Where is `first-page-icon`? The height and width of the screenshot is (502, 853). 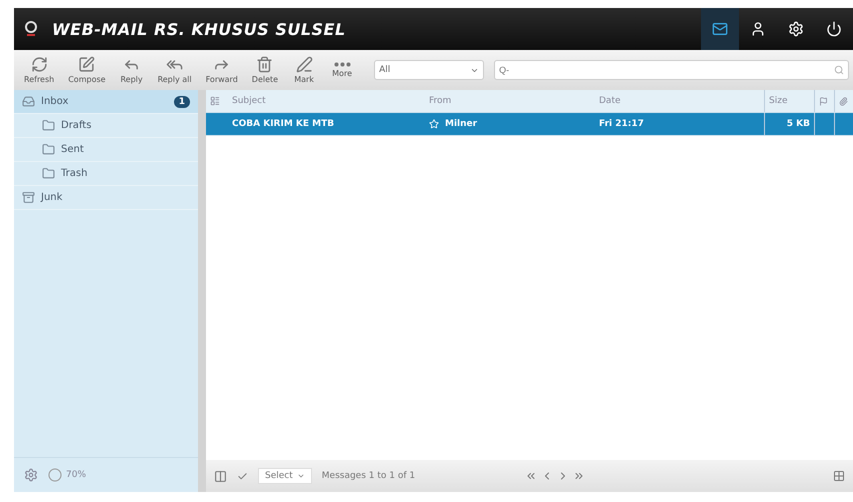 first-page-icon is located at coordinates (531, 476).